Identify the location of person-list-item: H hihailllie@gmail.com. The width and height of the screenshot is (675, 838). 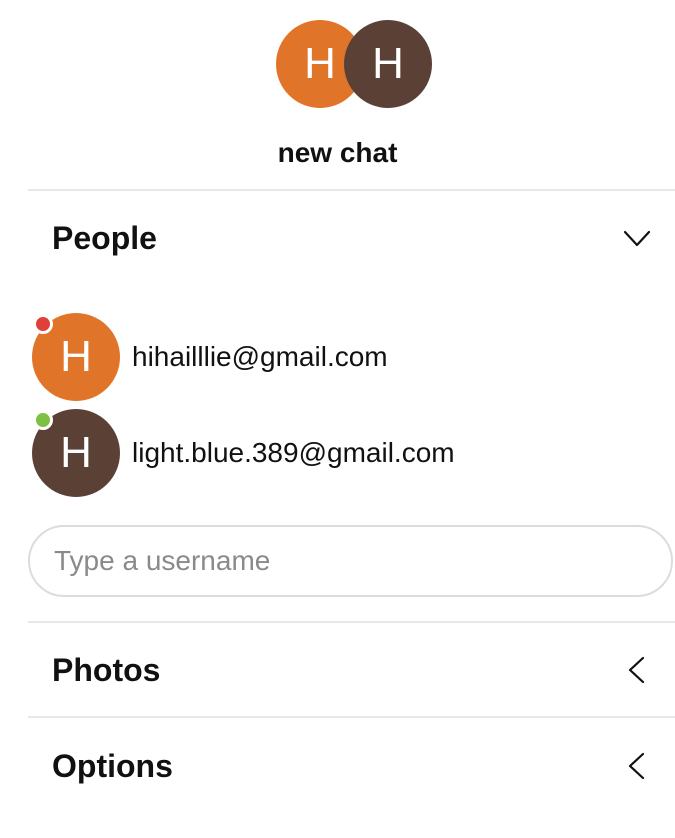
(342, 357).